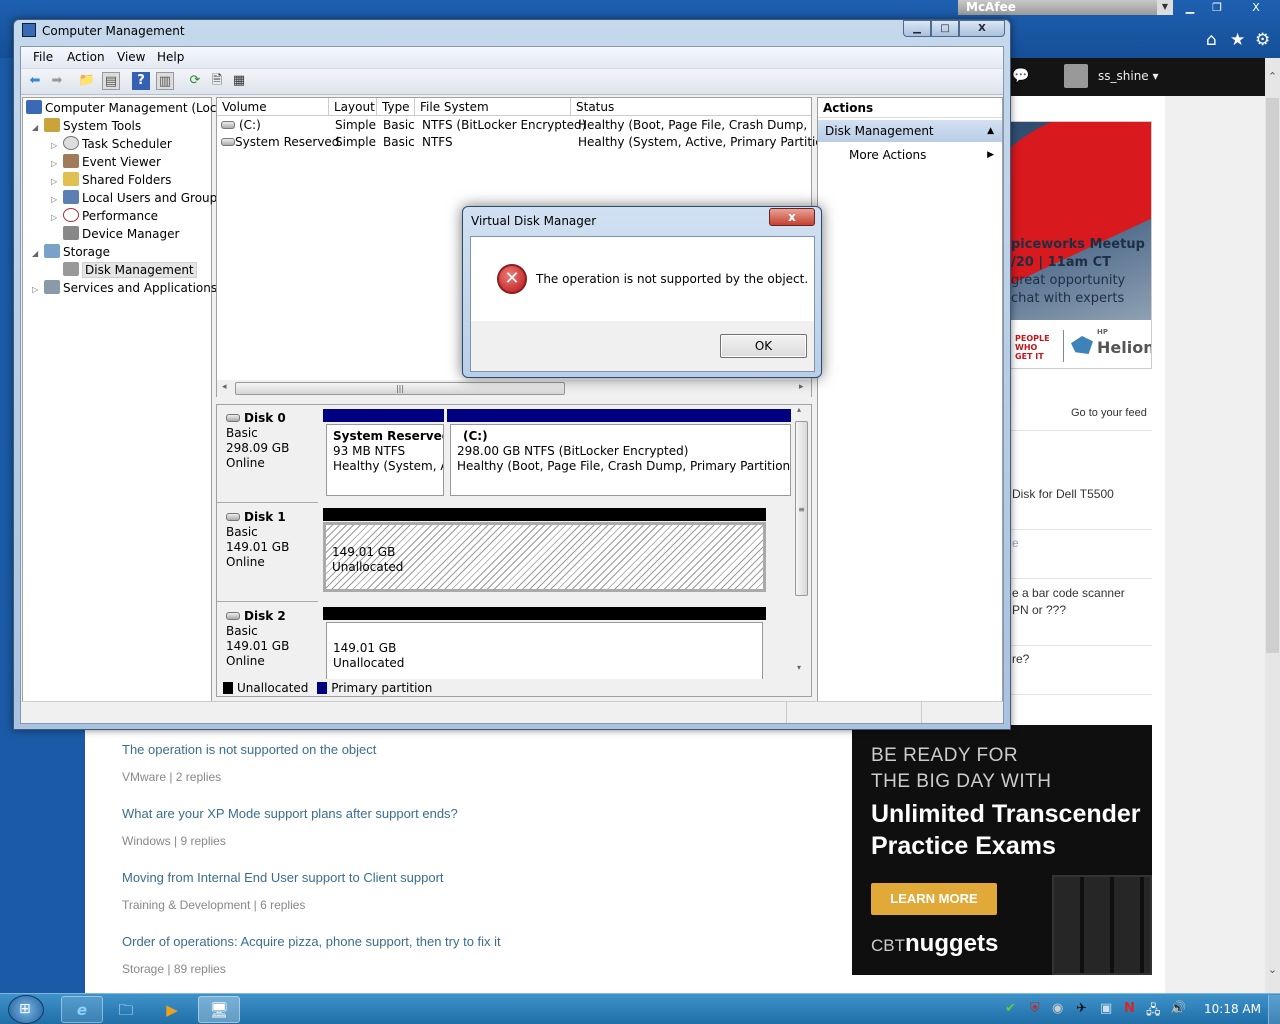 The width and height of the screenshot is (1280, 1024). What do you see at coordinates (1039, 610) in the screenshot?
I see `feed-item-title: PN or ???` at bounding box center [1039, 610].